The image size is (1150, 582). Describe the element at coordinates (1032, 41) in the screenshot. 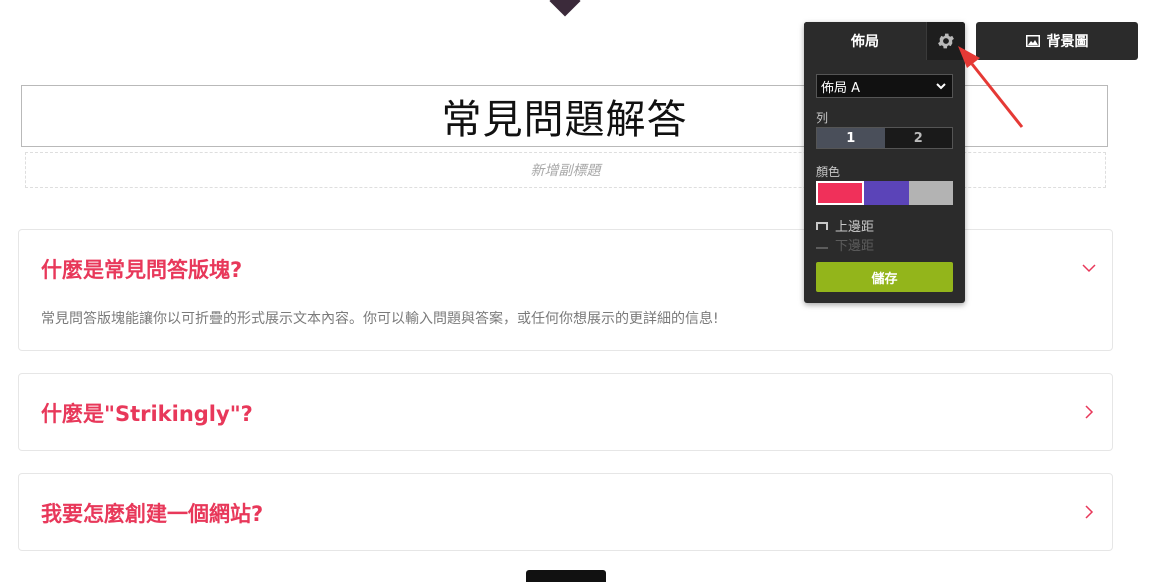

I see `image-icon` at that location.